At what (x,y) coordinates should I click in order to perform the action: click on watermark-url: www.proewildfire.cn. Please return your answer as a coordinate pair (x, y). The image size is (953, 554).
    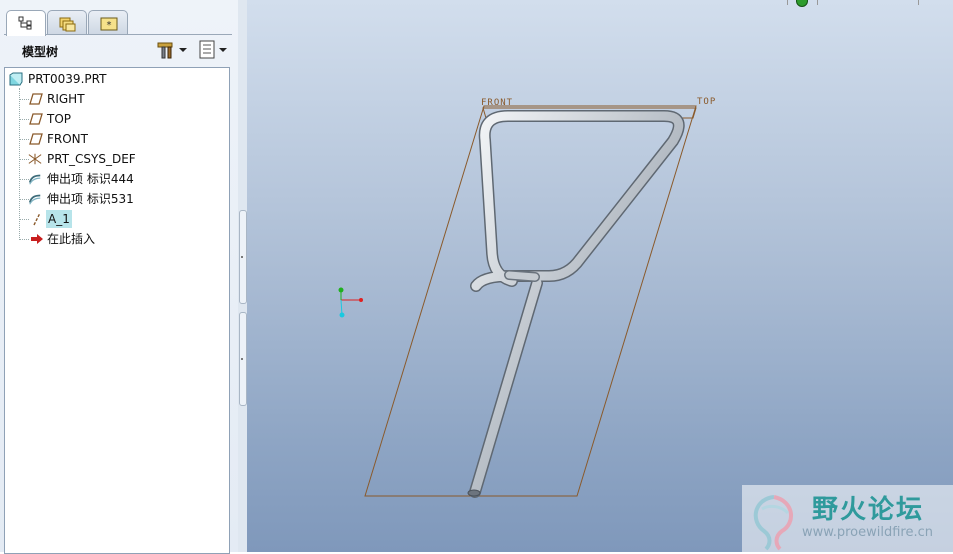
    Looking at the image, I should click on (867, 532).